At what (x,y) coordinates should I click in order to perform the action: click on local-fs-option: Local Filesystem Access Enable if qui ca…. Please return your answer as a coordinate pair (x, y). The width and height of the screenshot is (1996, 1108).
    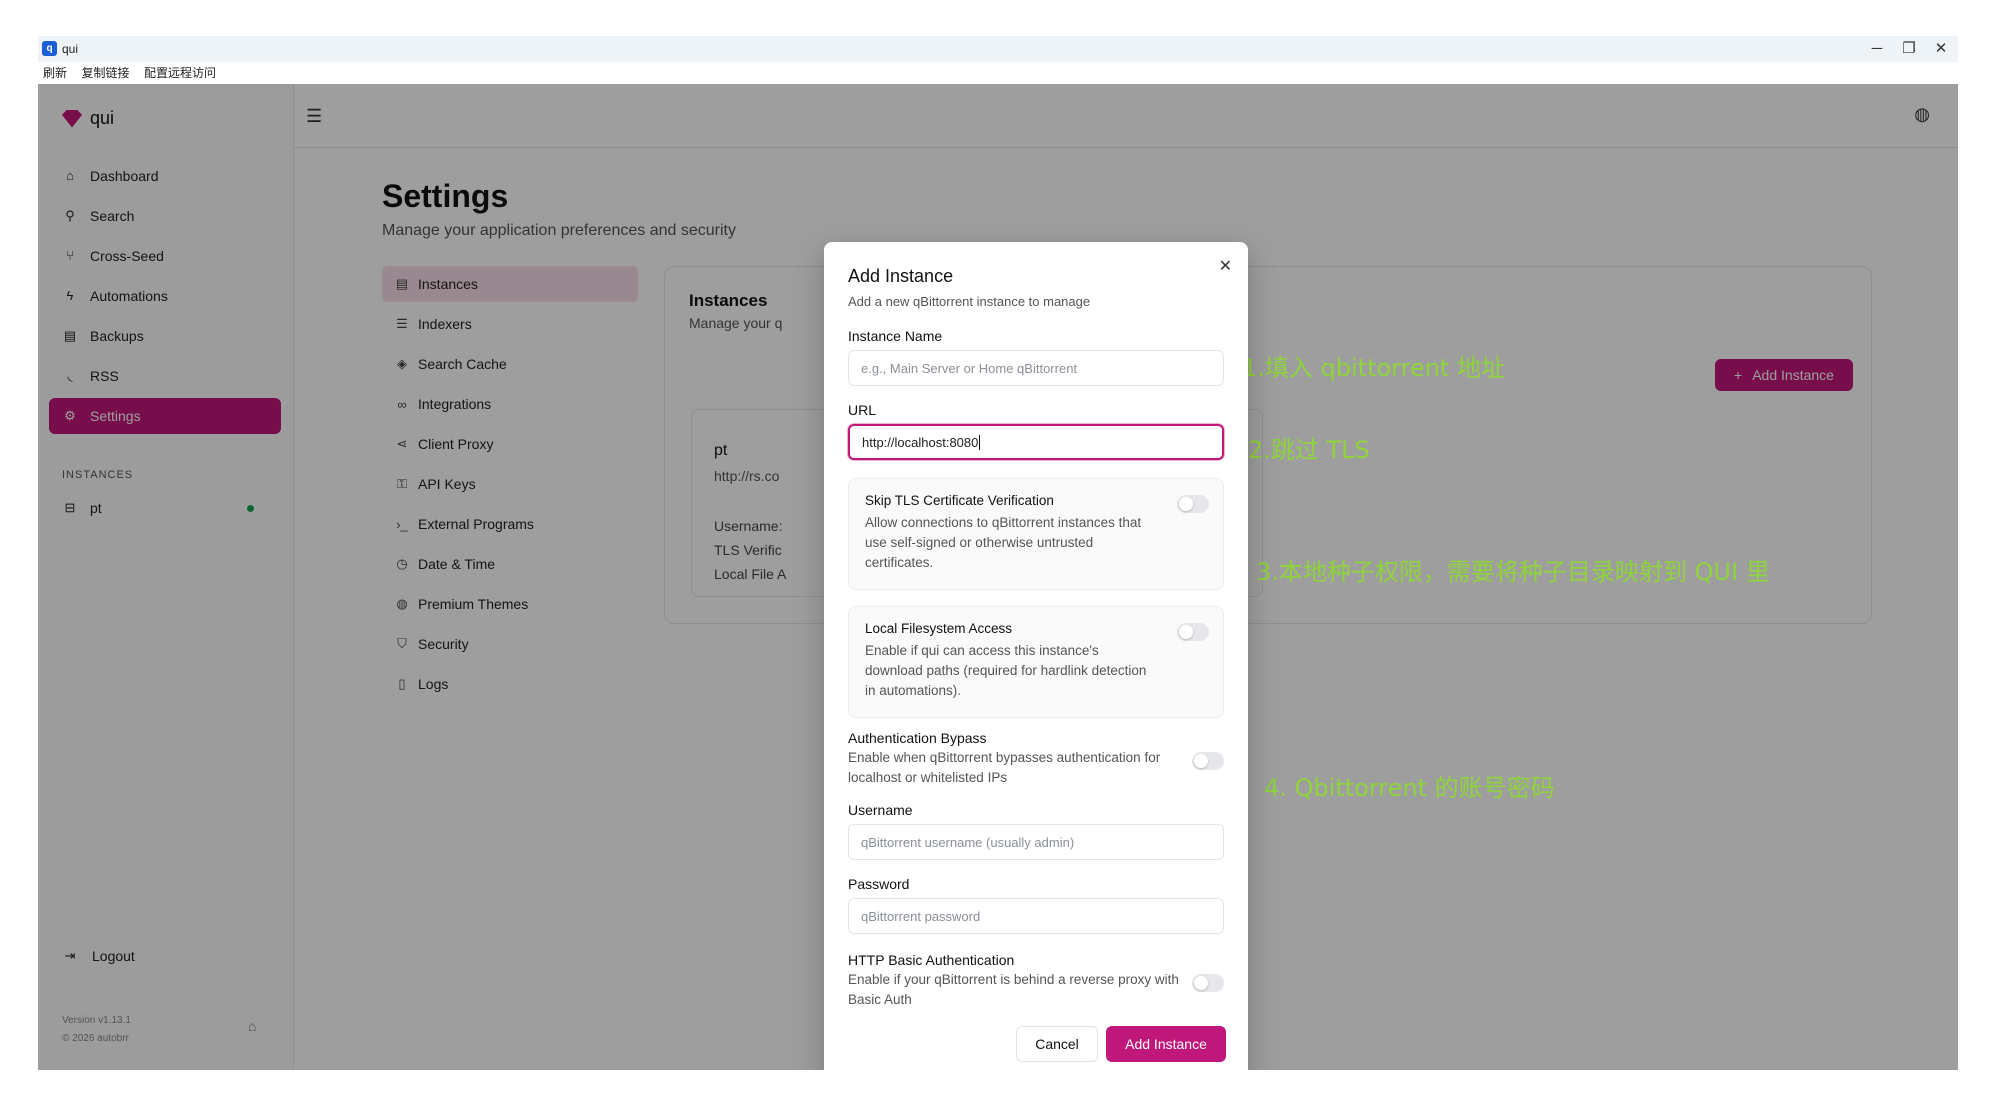
    Looking at the image, I should click on (1036, 662).